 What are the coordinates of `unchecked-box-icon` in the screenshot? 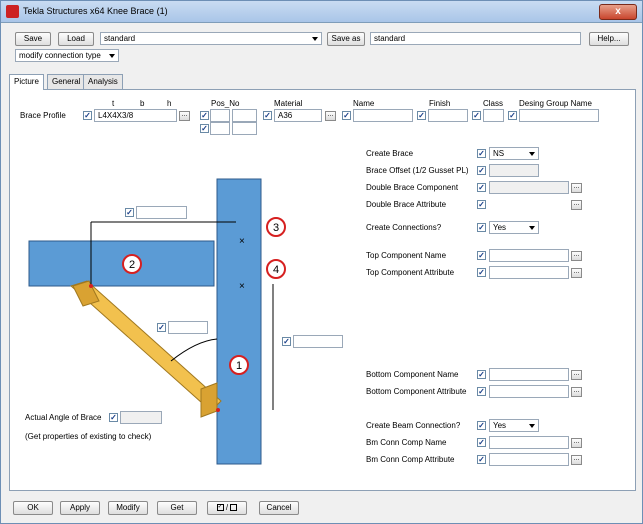 It's located at (234, 508).